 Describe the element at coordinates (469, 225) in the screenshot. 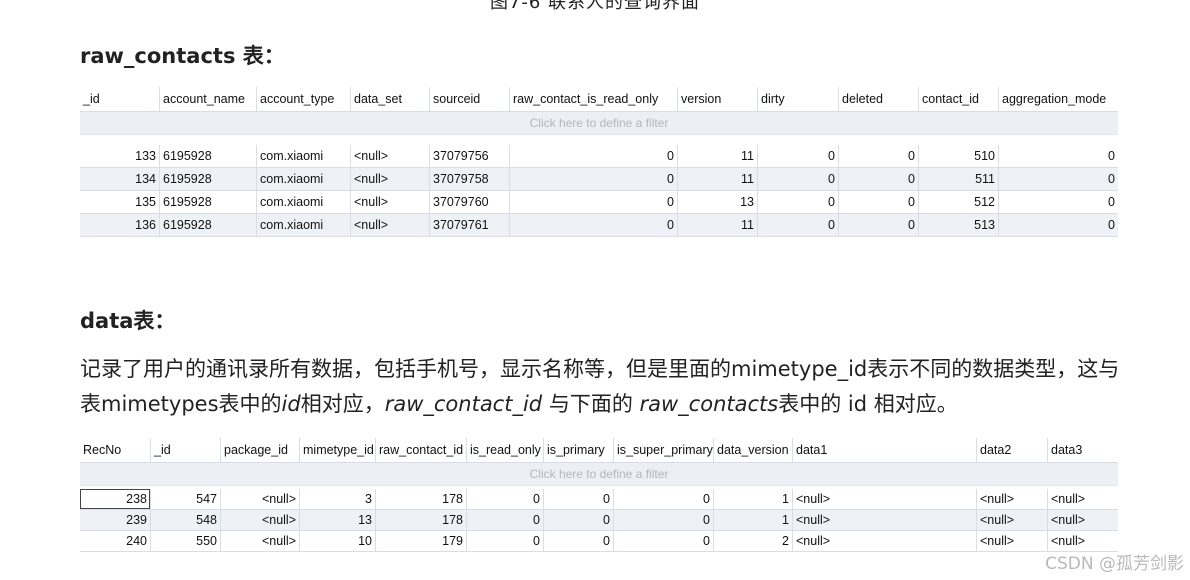

I see `cell: 37079761` at that location.